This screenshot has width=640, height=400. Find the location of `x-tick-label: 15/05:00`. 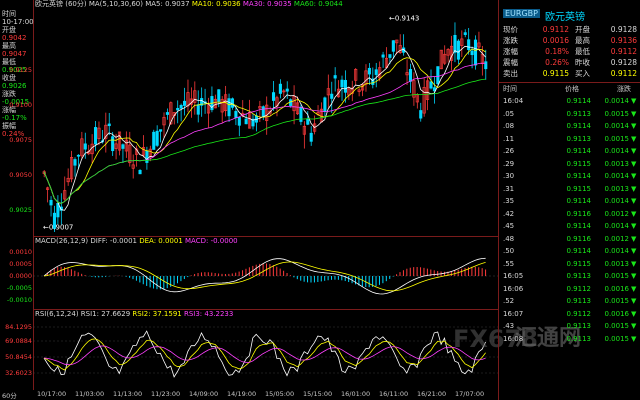

x-tick-label: 15/05:00 is located at coordinates (280, 394).